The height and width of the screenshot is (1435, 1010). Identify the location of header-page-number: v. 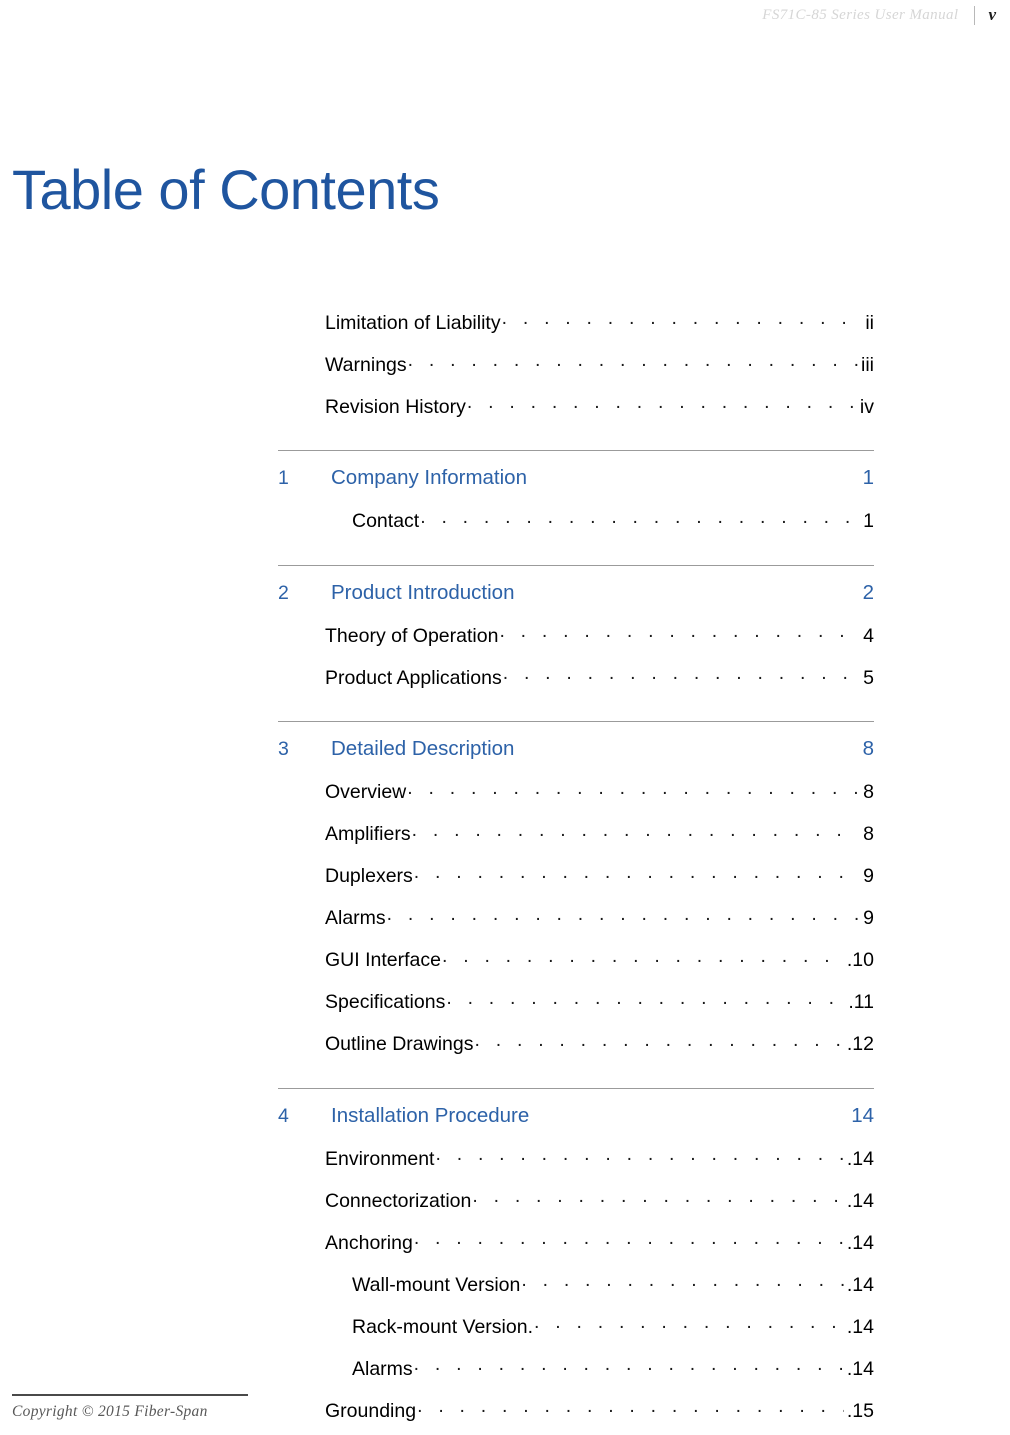
(992, 14).